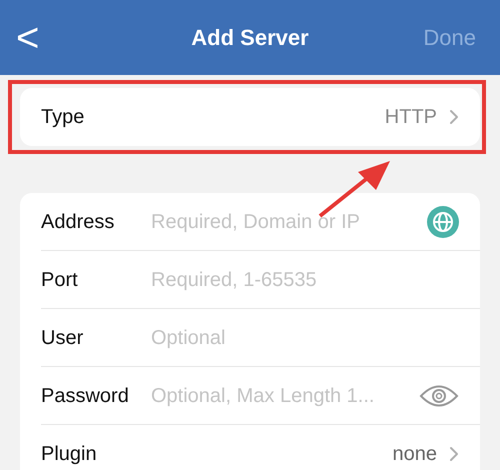 The height and width of the screenshot is (470, 500). I want to click on row-label: Port, so click(60, 280).